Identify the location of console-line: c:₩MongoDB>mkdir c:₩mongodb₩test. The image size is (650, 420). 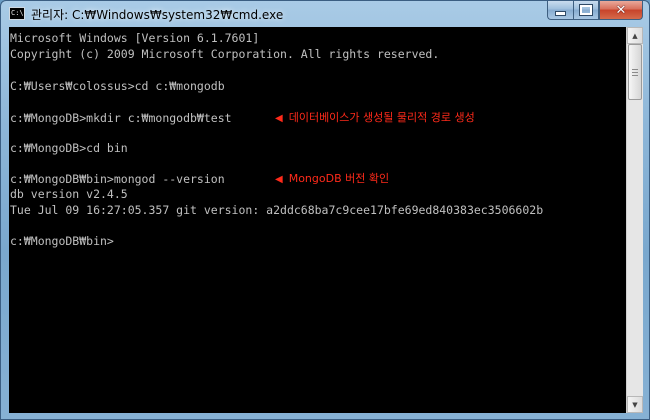
(121, 118).